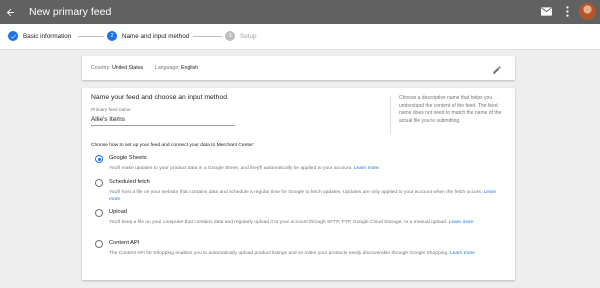 Image resolution: width=600 pixels, height=288 pixels. What do you see at coordinates (101, 68) in the screenshot?
I see `country-label: Country:` at bounding box center [101, 68].